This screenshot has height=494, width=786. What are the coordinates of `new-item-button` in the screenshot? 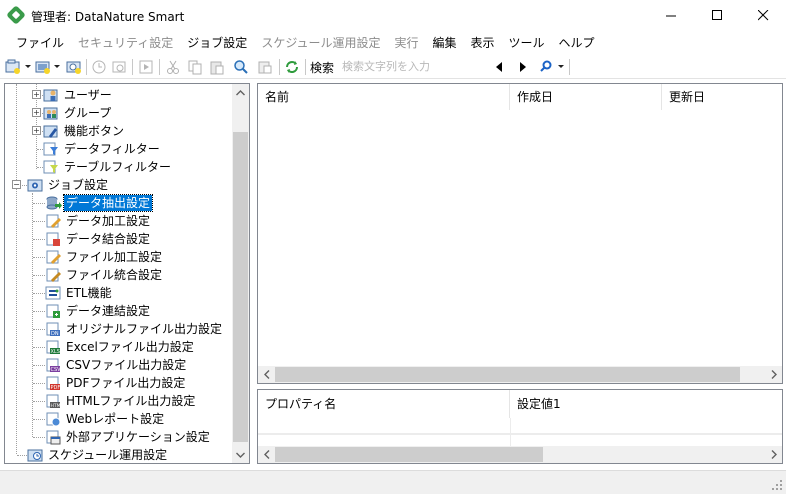 It's located at (19, 67).